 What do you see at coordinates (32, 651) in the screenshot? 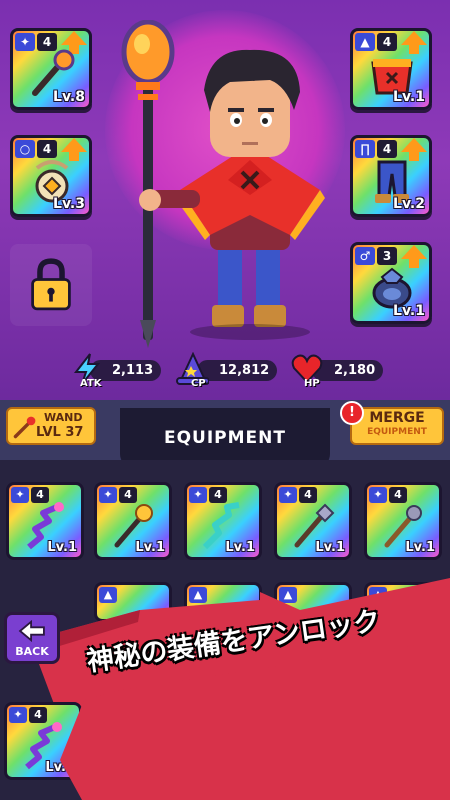
I see `back-label: BACK` at bounding box center [32, 651].